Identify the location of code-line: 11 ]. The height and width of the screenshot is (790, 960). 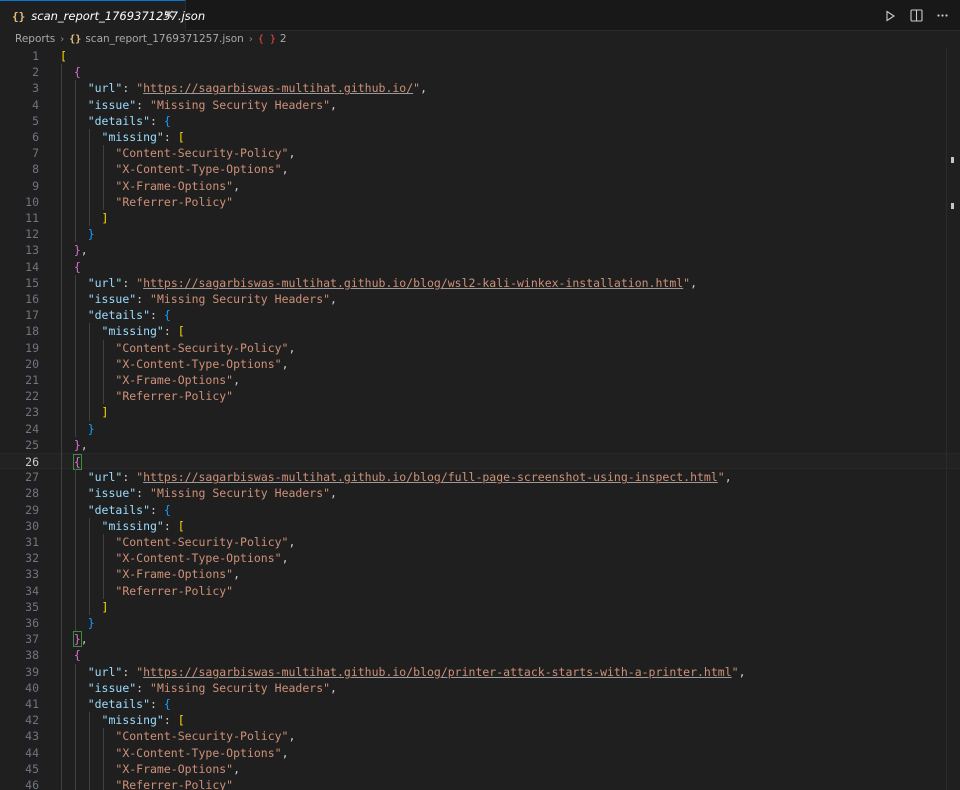
(480, 218).